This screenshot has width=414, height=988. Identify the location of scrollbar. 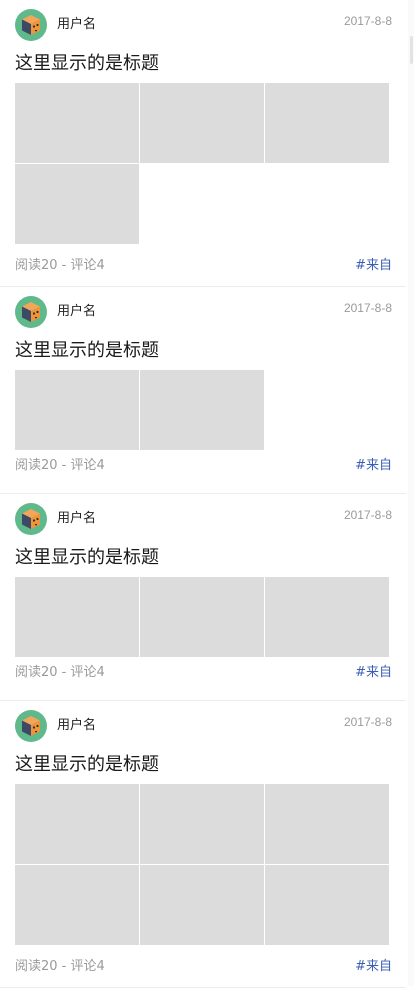
(411, 493).